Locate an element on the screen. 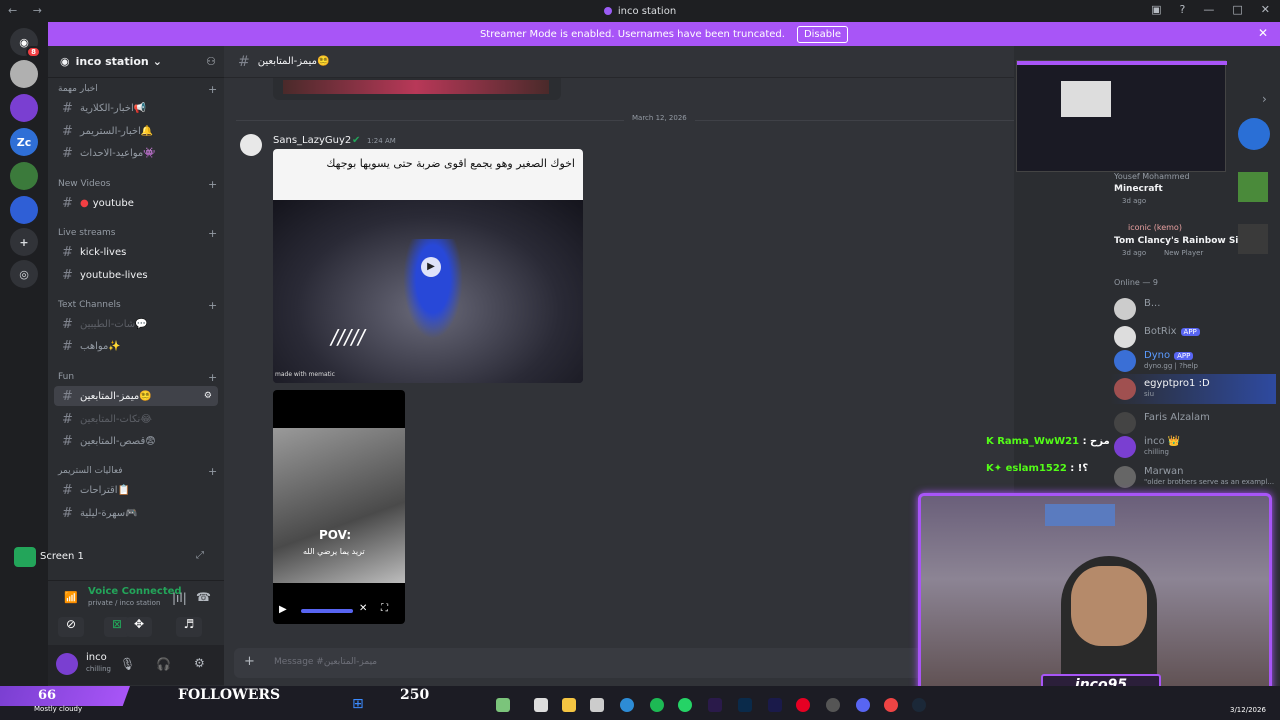  camera-off-icon: ⊘ is located at coordinates (71, 627).